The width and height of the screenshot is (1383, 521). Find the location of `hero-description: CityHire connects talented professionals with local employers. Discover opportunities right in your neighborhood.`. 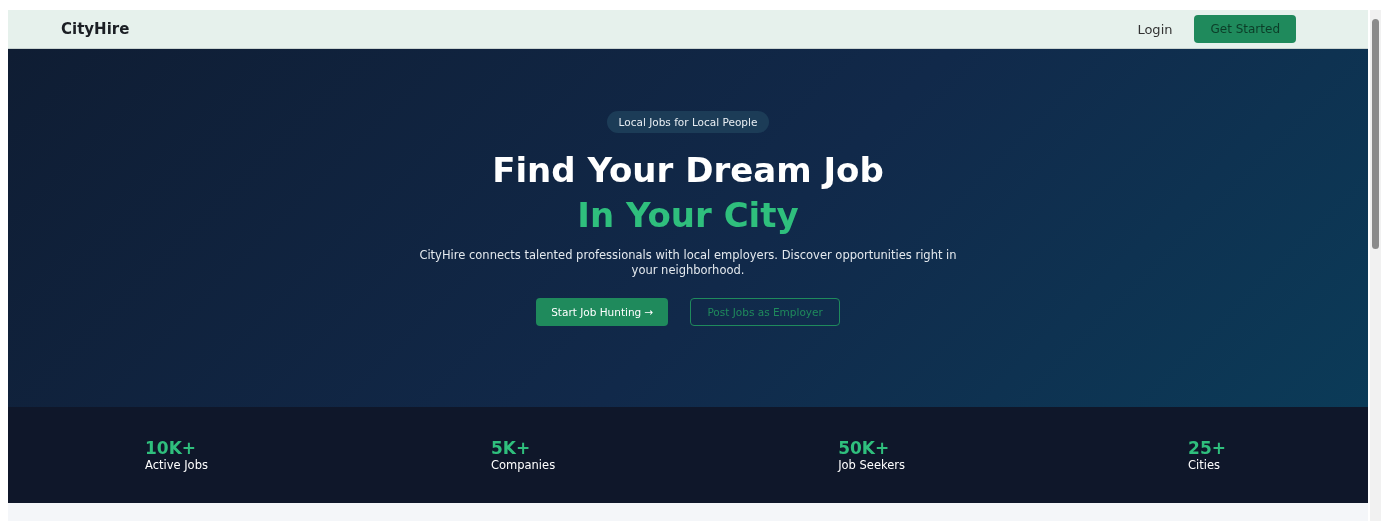

hero-description: CityHire connects talented professionals with local employers. Discover opportunities right in your neighborhood. is located at coordinates (688, 263).